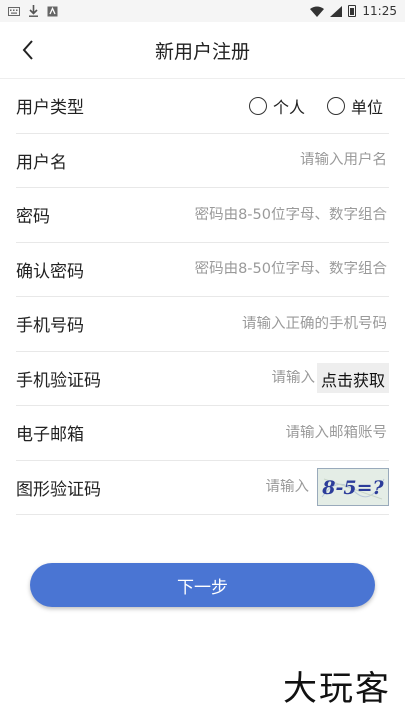  Describe the element at coordinates (14, 11) in the screenshot. I see `keyboard-icon` at that location.